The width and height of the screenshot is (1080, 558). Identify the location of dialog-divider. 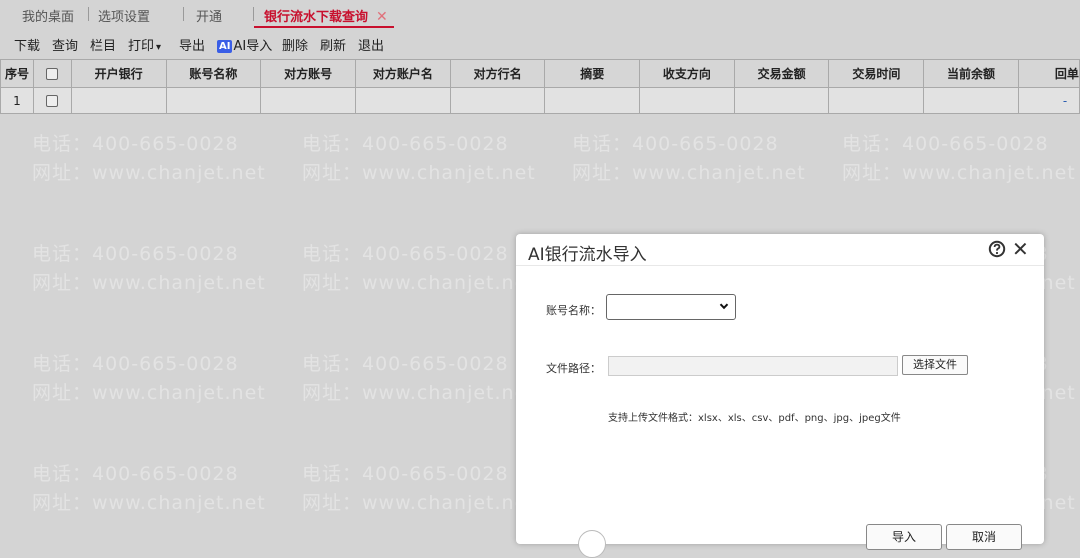
(780, 265).